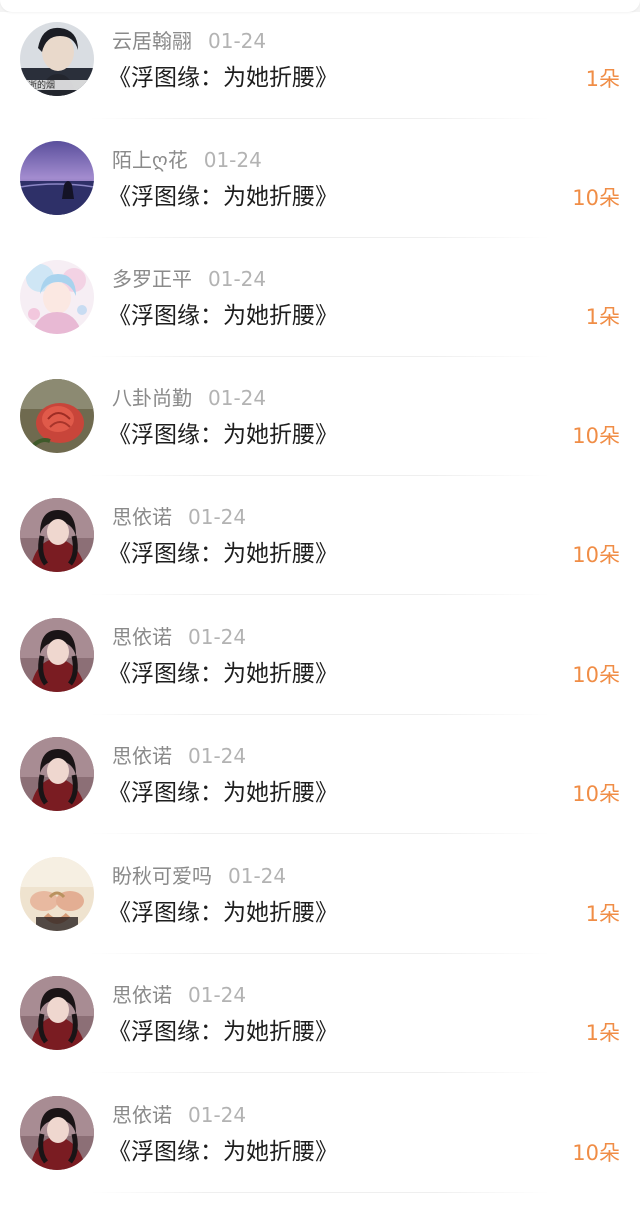  What do you see at coordinates (320, 1013) in the screenshot?
I see `gift-row: 思依诺 01-24 《浮图缘：为她折腰》 1朵` at bounding box center [320, 1013].